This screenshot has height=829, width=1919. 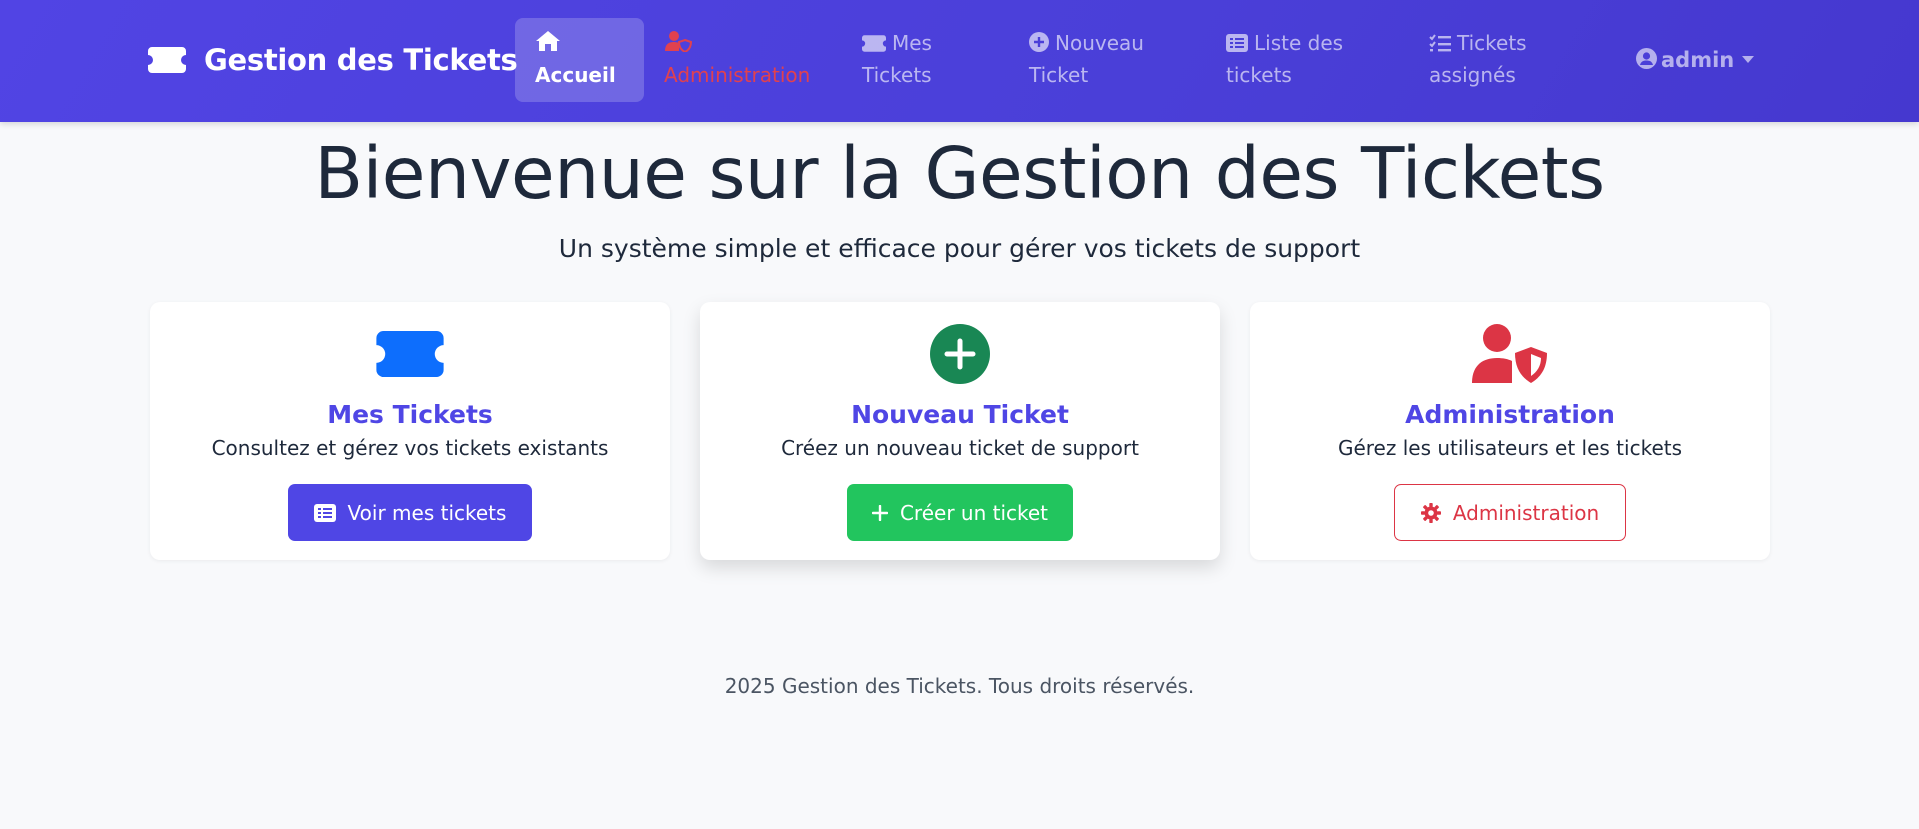 What do you see at coordinates (739, 60) in the screenshot?
I see `nav-item-administration: Administration` at bounding box center [739, 60].